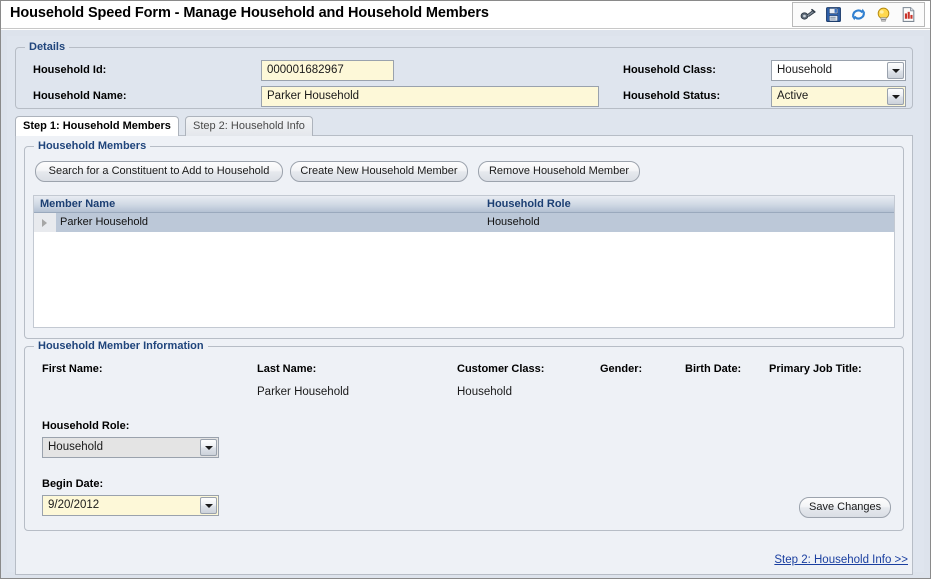 This screenshot has width=931, height=579. What do you see at coordinates (303, 392) in the screenshot?
I see `last-name-value: Parker Household` at bounding box center [303, 392].